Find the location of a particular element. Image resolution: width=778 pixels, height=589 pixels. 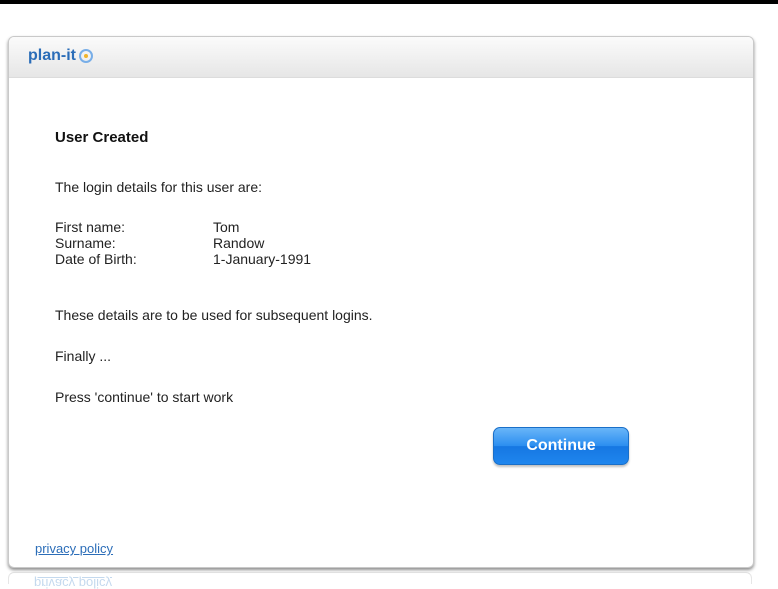

plan-it-logo: plan-it is located at coordinates (60, 56).